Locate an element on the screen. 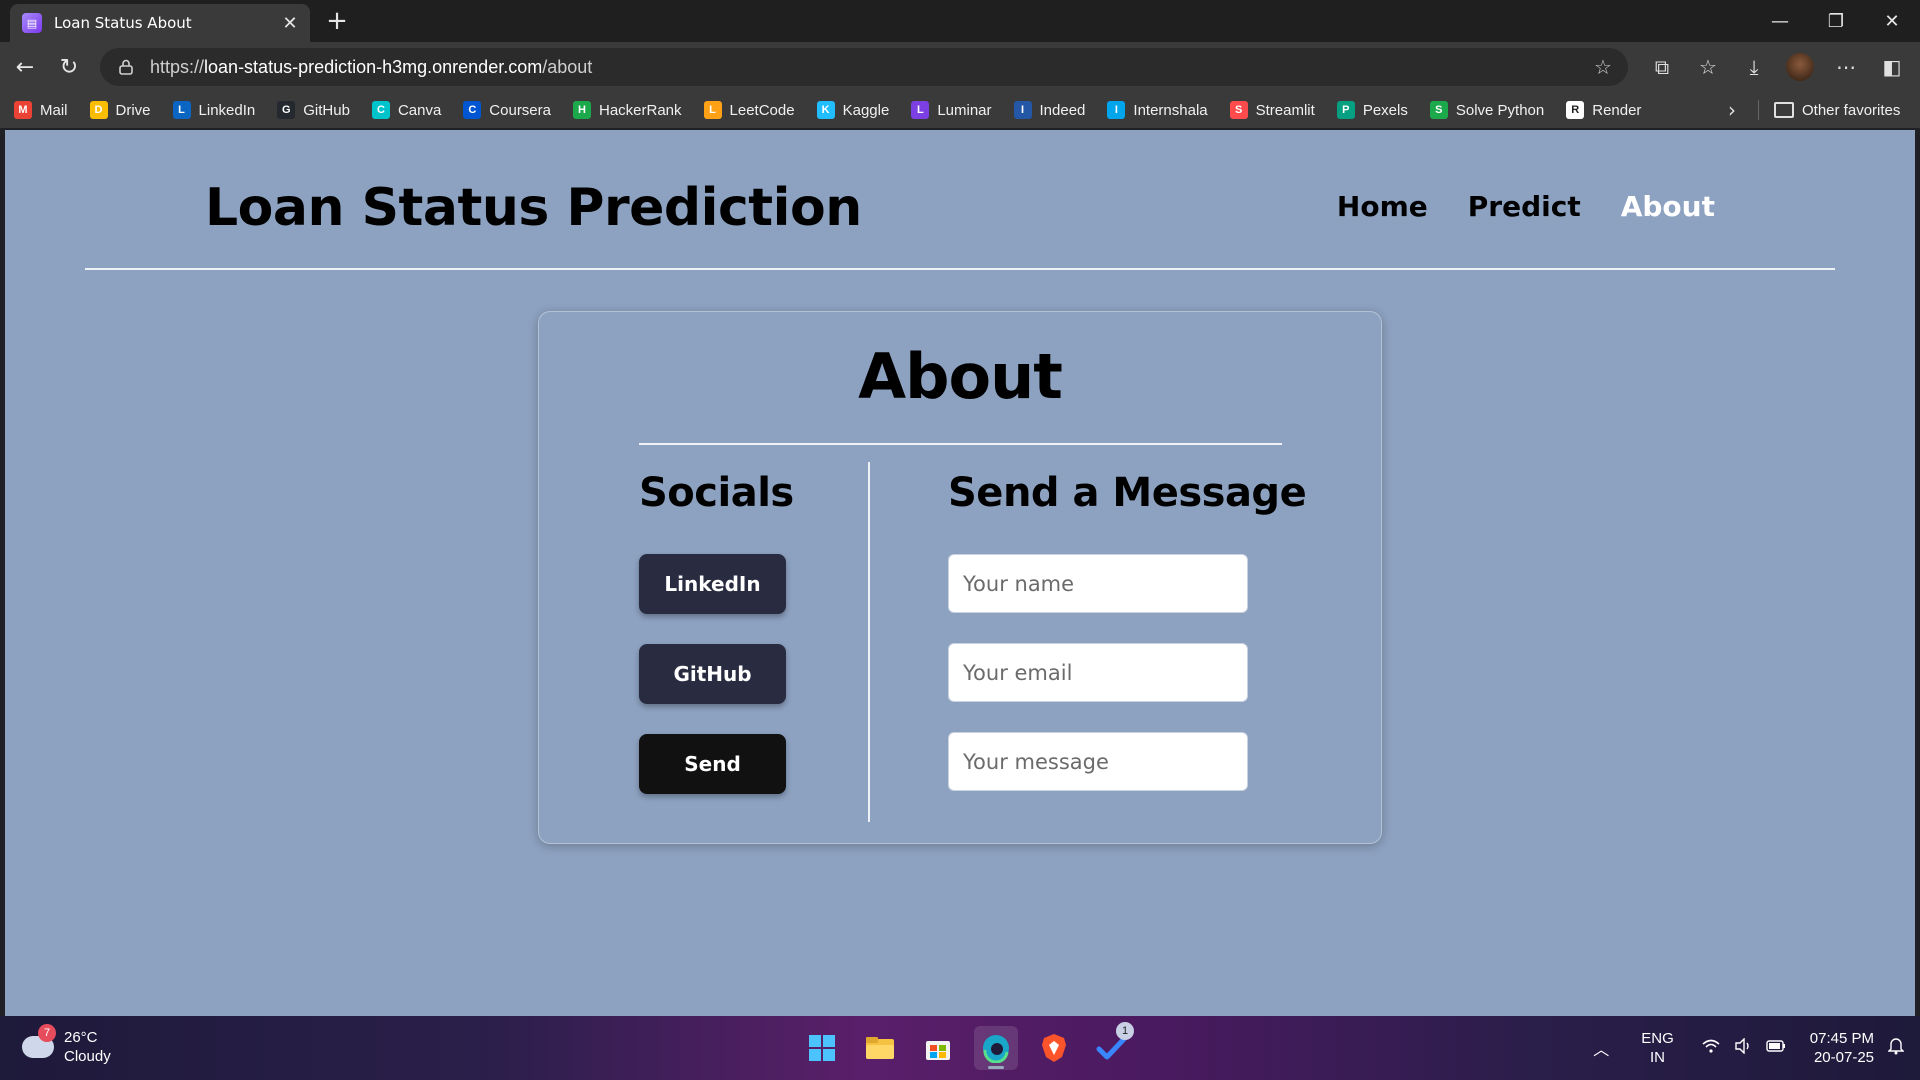  solve-python-icon: S is located at coordinates (1438, 110).